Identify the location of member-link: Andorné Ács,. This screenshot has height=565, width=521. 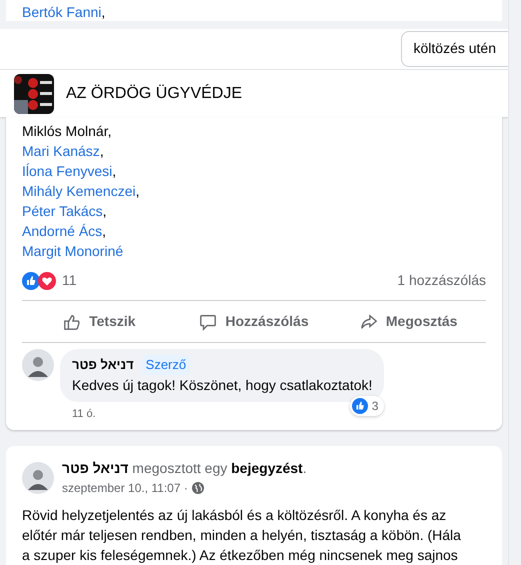
(64, 231).